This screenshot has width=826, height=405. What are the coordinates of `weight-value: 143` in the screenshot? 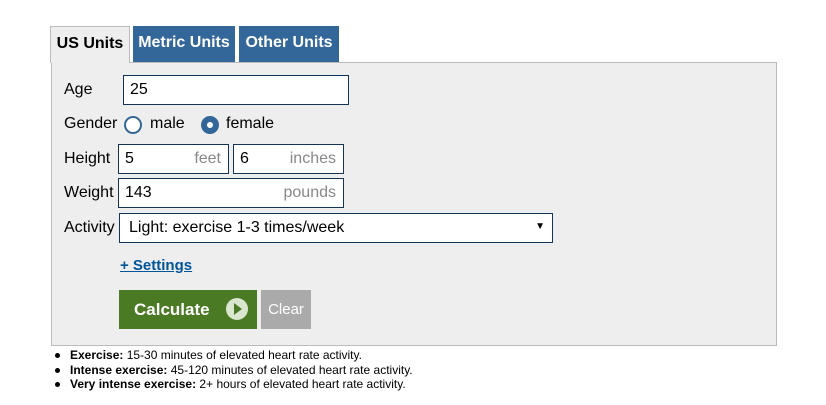 It's located at (138, 192).